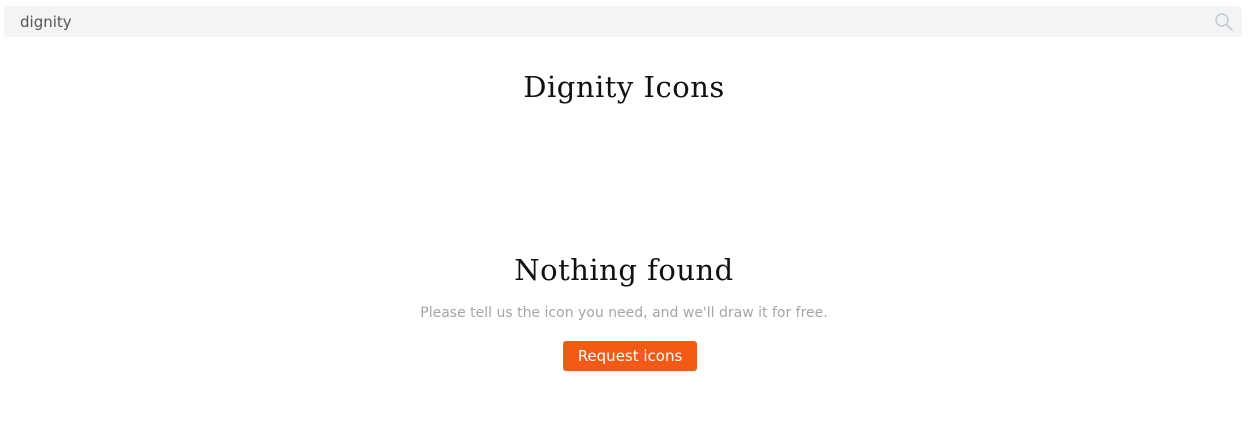 The image size is (1248, 430). Describe the element at coordinates (624, 270) in the screenshot. I see `empty-state-title: Nothing found` at that location.